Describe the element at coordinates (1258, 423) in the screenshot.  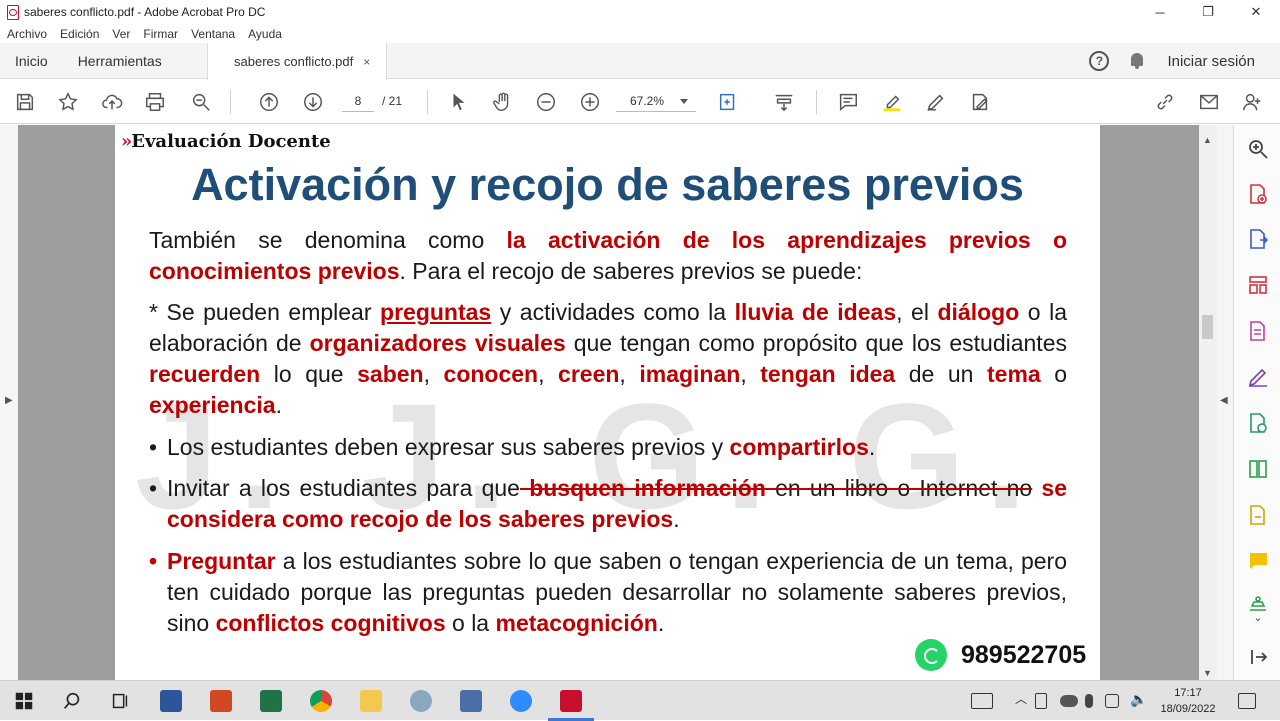
I see `send-review-icon` at that location.